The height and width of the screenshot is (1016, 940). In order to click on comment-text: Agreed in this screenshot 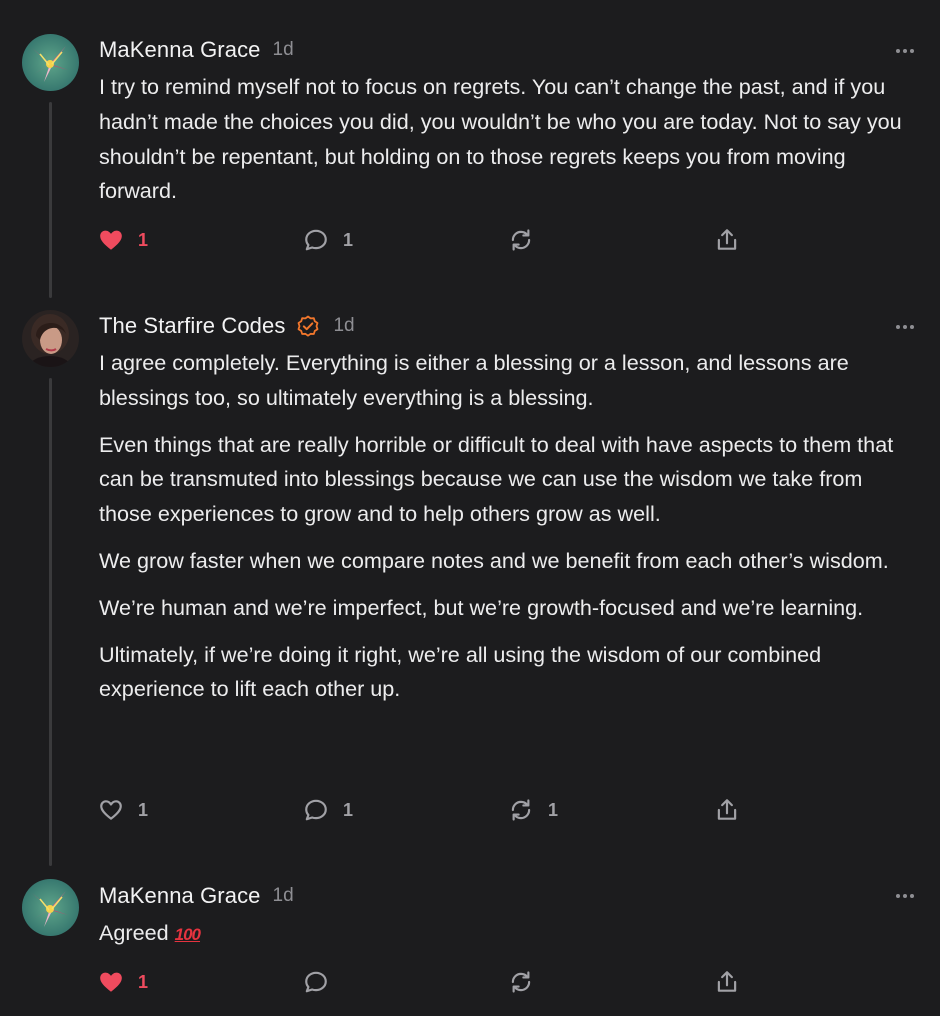, I will do `click(134, 932)`.